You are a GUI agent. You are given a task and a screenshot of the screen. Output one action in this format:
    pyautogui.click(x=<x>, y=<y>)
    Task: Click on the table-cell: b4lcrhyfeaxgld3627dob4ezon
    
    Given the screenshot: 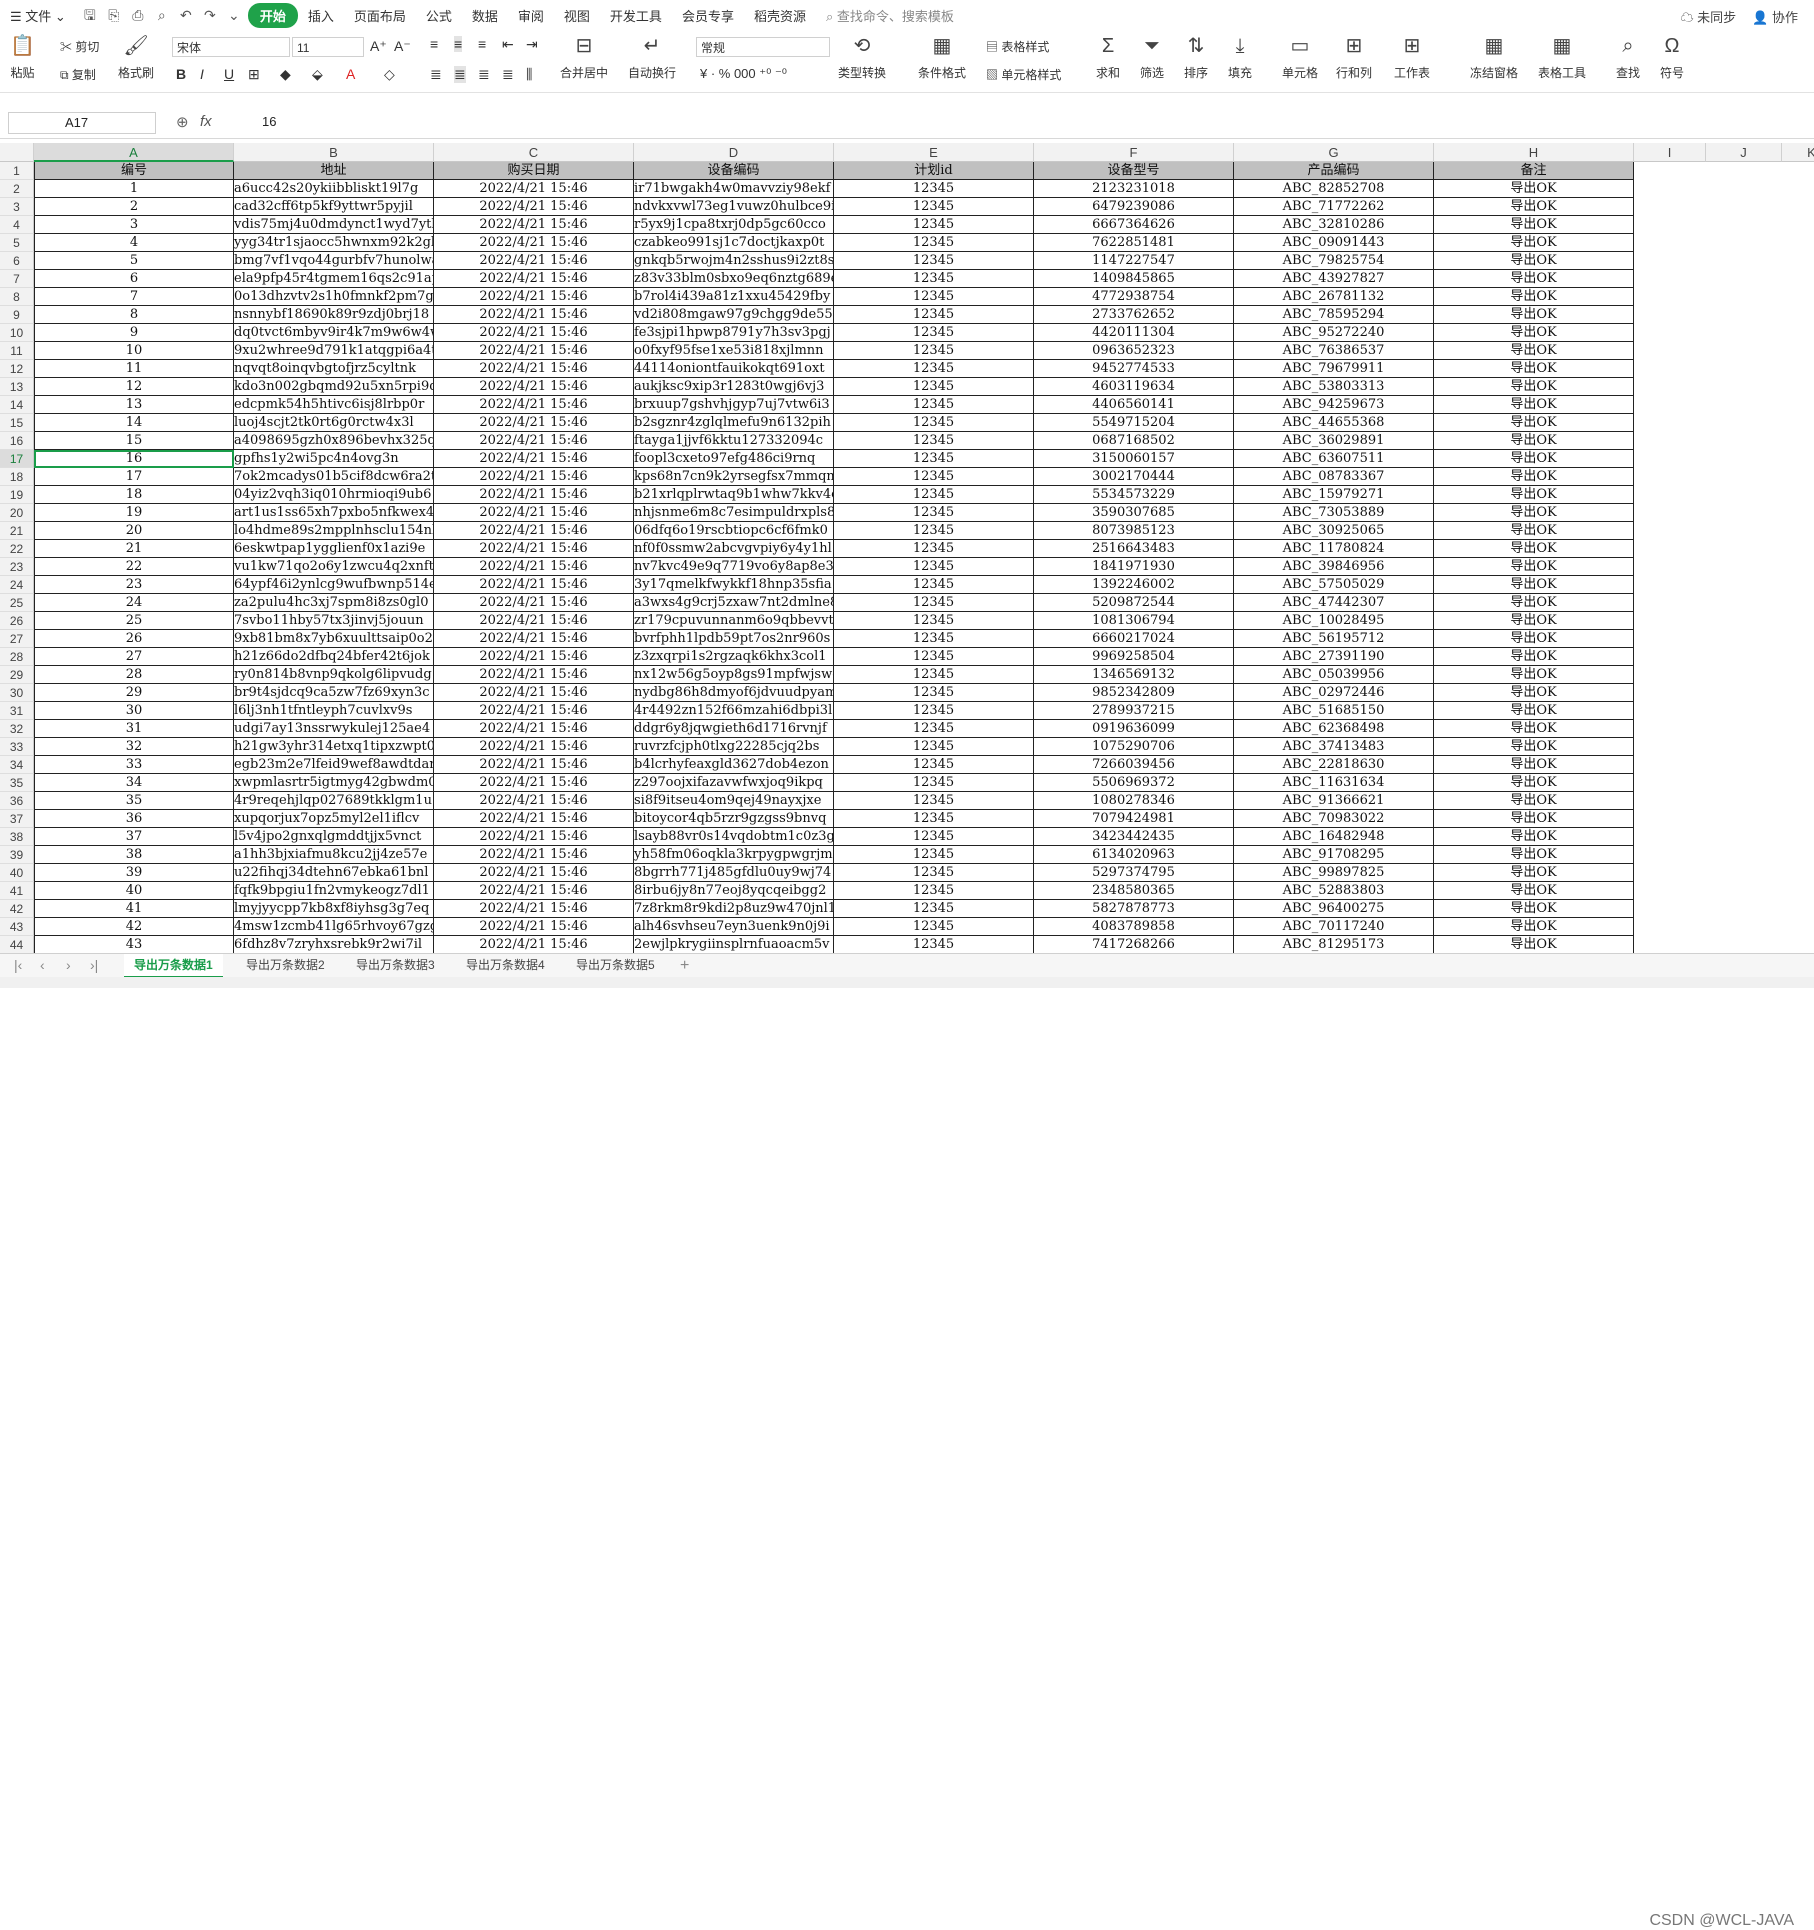 What is the action you would take?
    pyautogui.click(x=734, y=765)
    